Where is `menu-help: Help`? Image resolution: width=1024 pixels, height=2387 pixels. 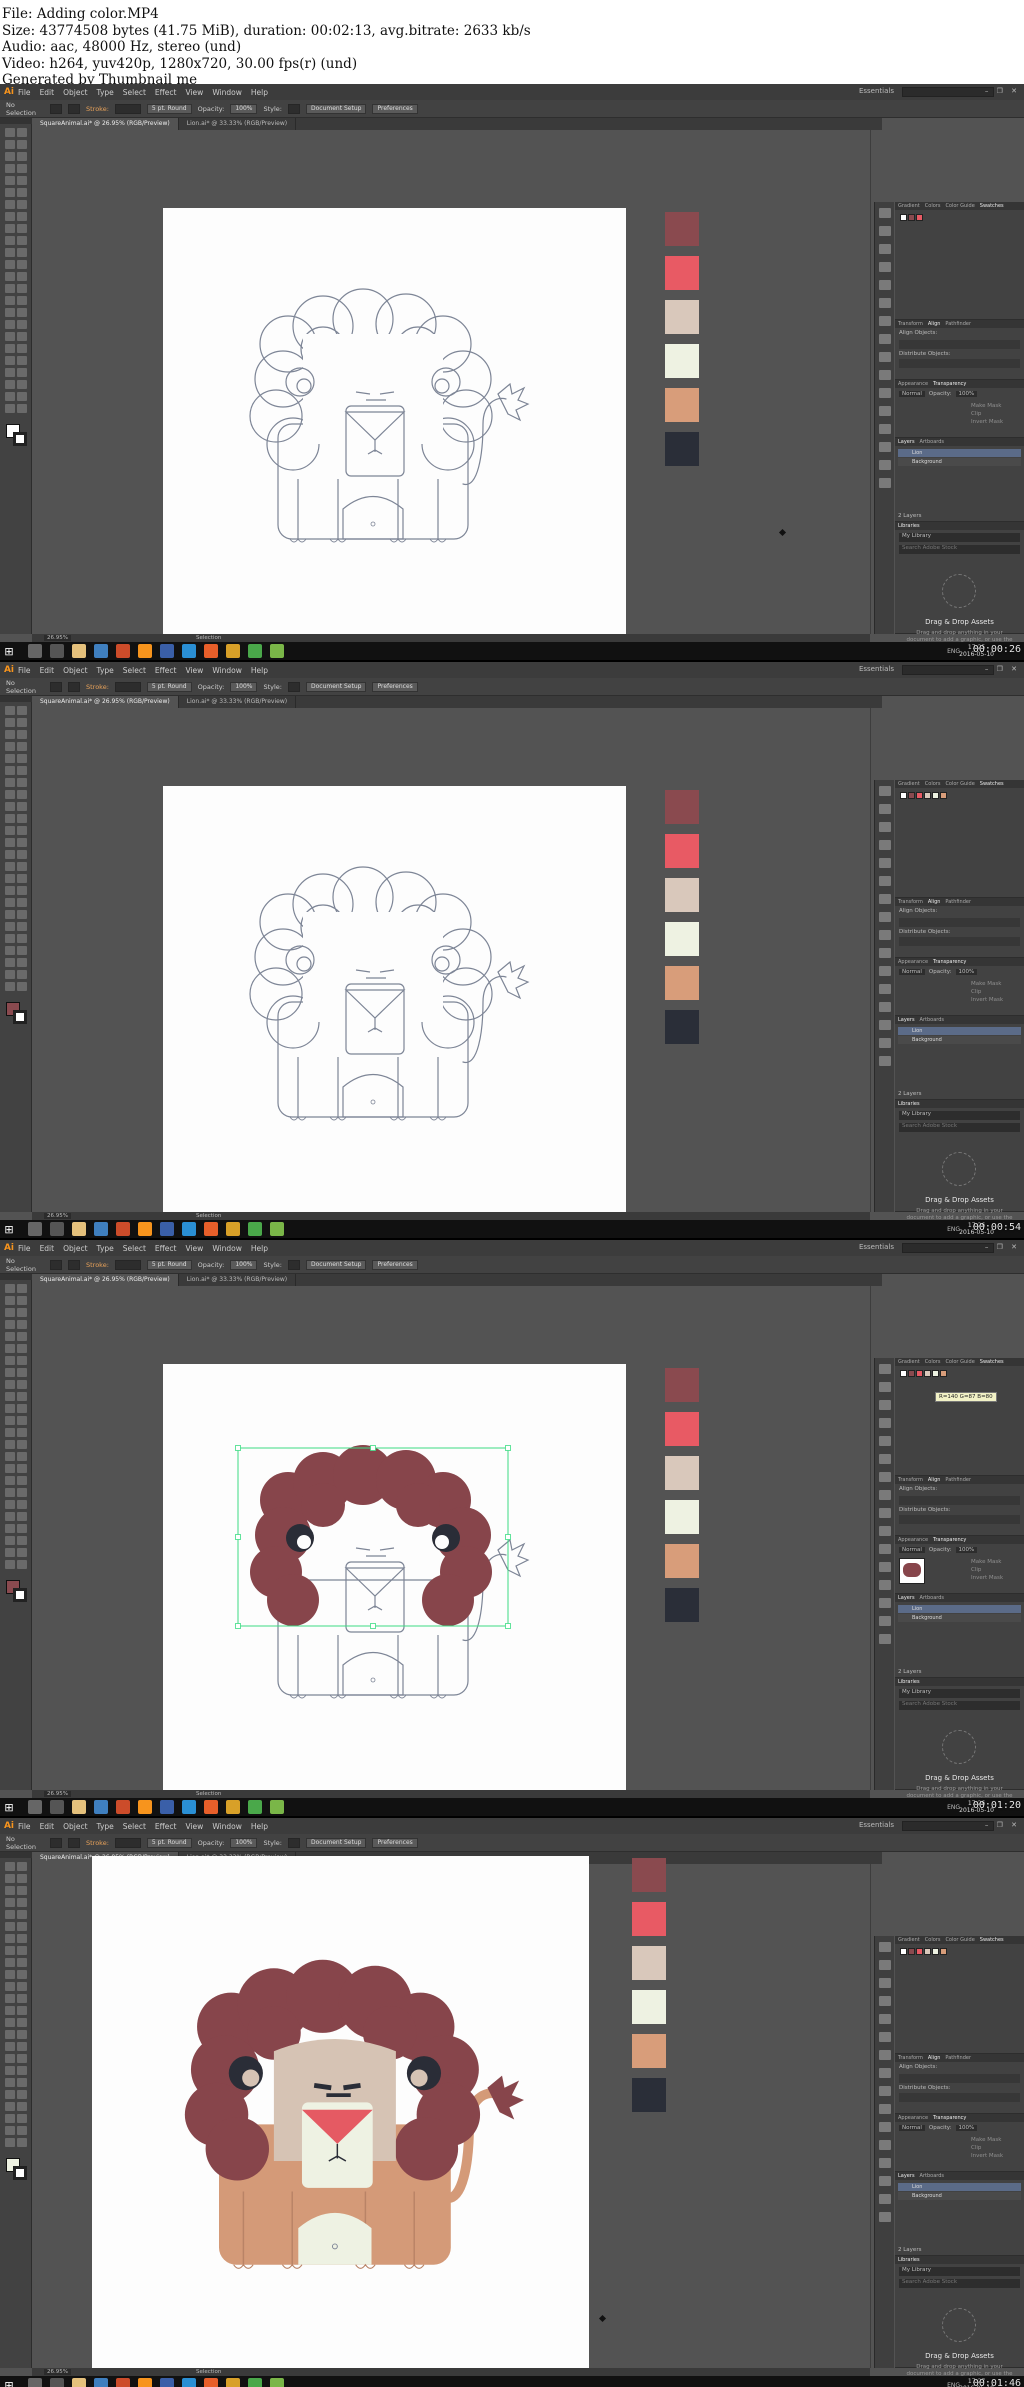 menu-help: Help is located at coordinates (259, 1248).